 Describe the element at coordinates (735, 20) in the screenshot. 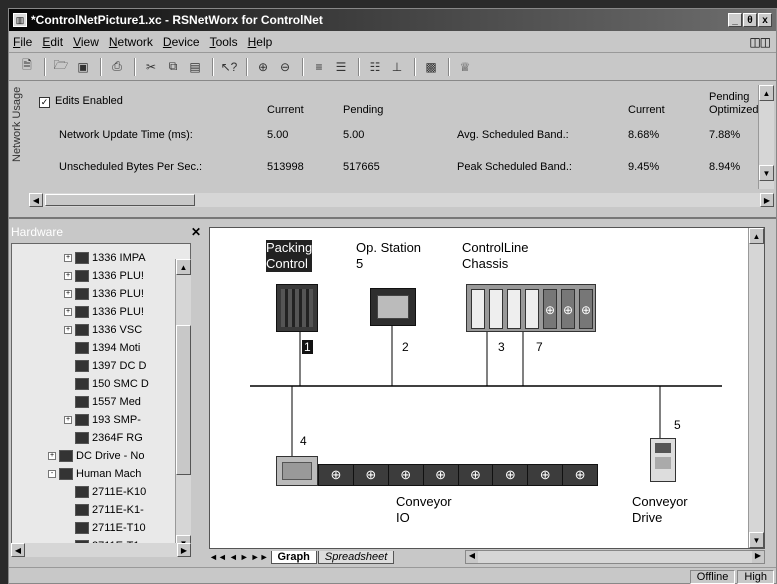

I see `minimize-button: _` at that location.